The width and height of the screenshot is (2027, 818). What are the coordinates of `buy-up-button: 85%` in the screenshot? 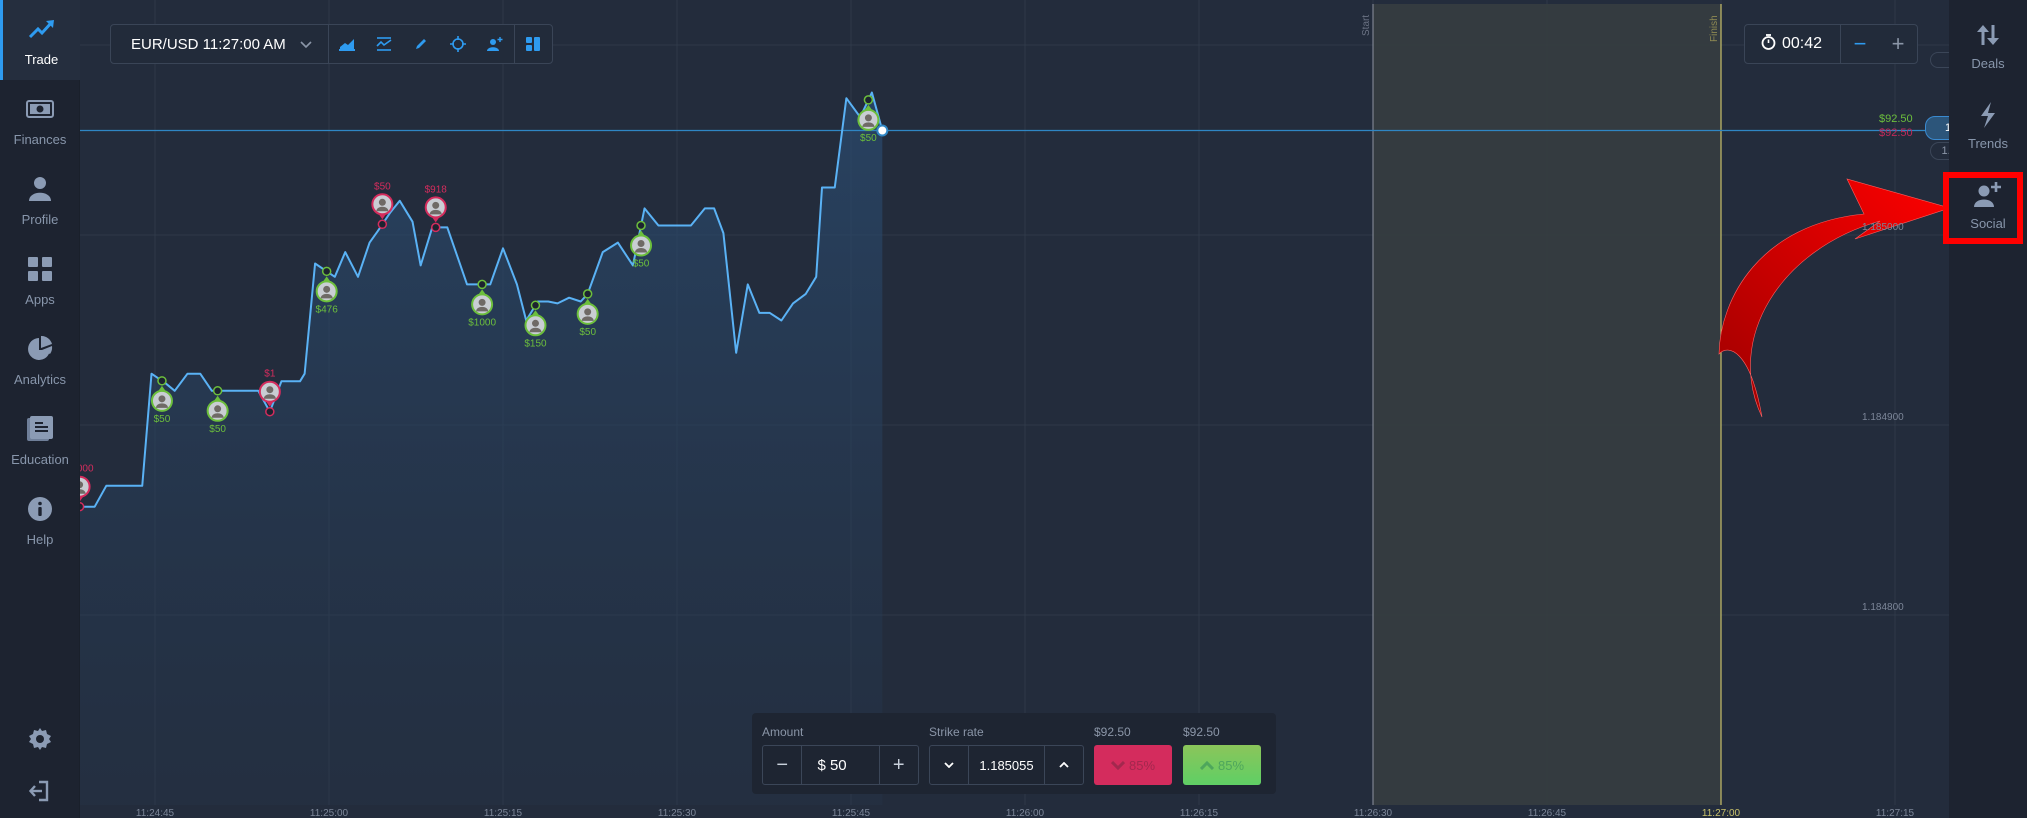 It's located at (1222, 765).